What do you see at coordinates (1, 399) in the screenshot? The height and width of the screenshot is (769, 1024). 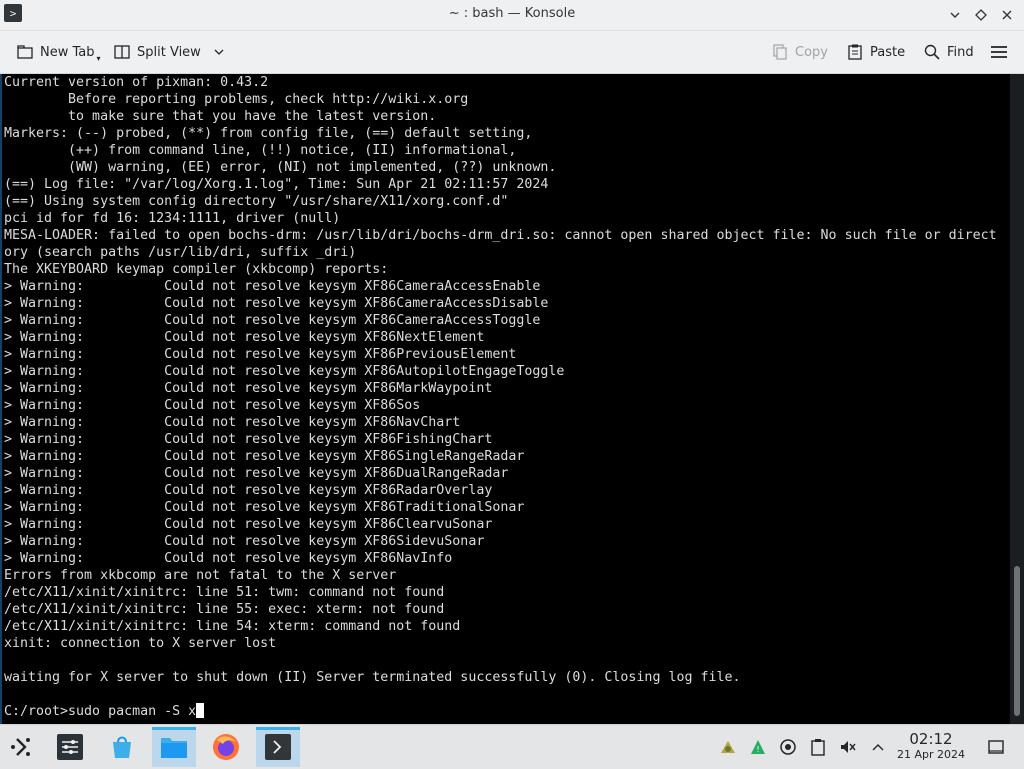 I see `terminal-focus-accent` at bounding box center [1, 399].